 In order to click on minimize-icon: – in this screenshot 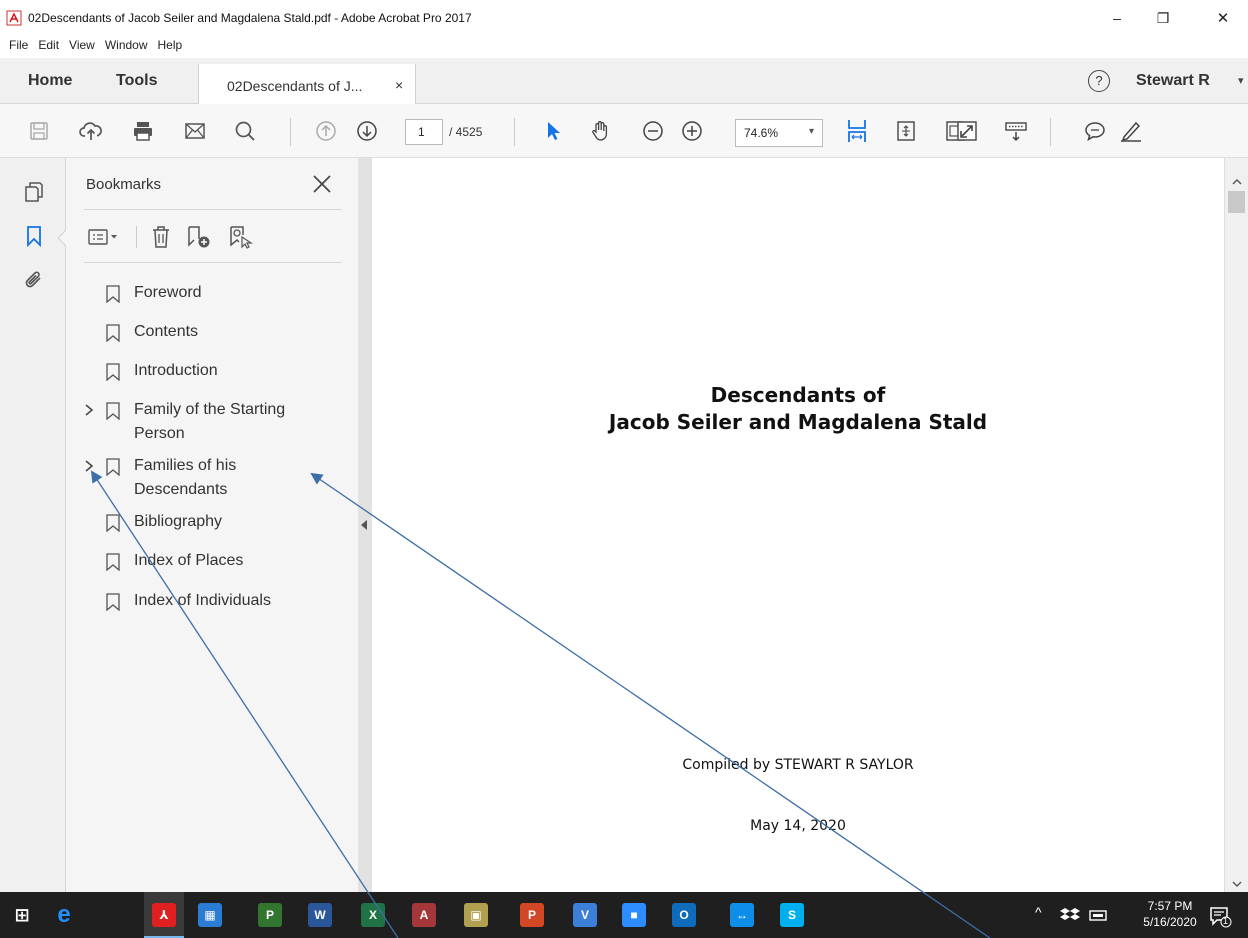, I will do `click(1117, 18)`.